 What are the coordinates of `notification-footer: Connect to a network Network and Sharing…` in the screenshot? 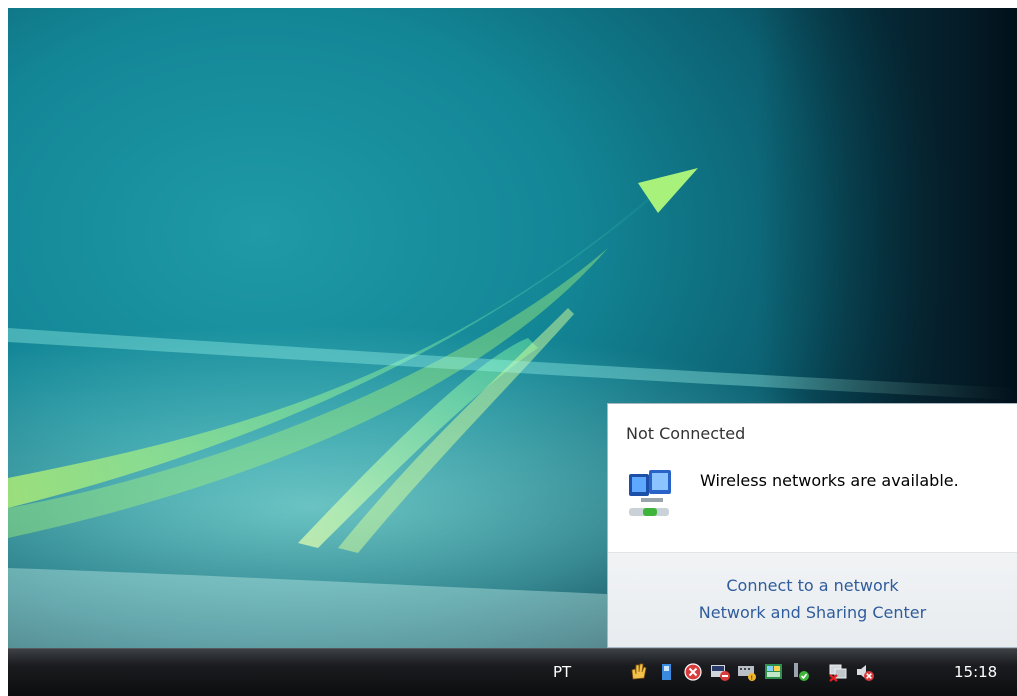 It's located at (812, 599).